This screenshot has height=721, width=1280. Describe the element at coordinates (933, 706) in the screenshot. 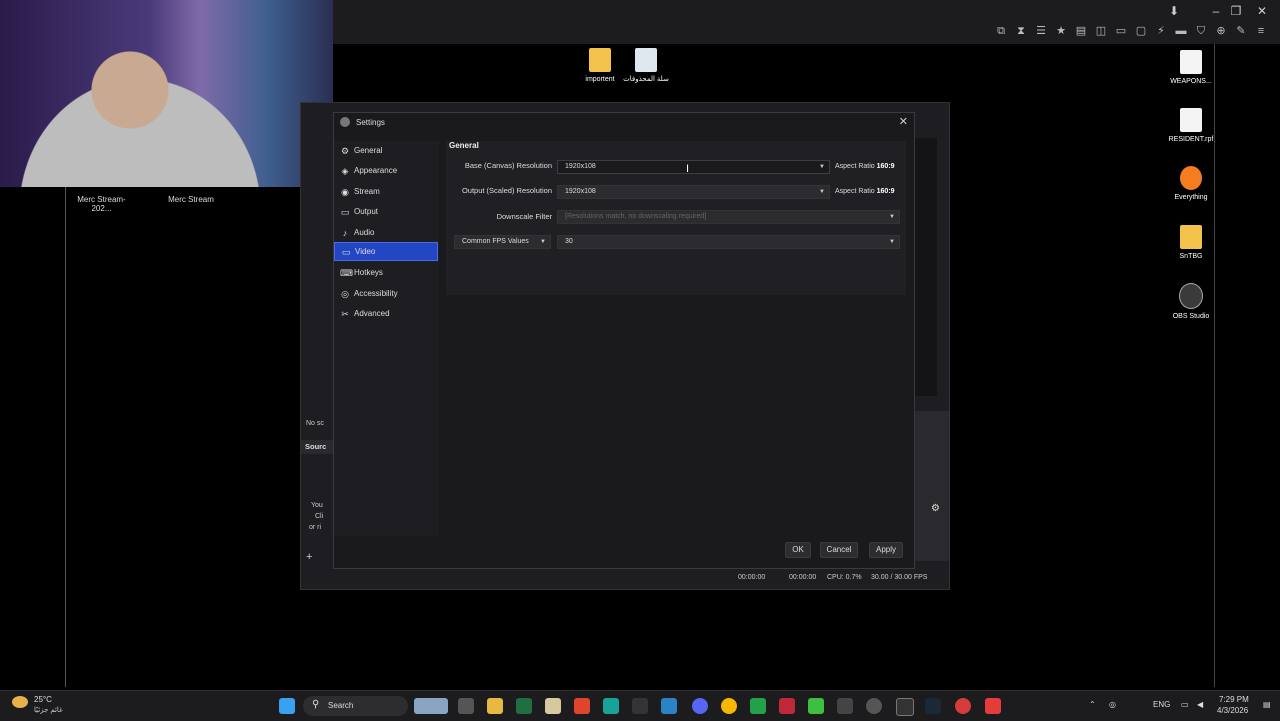

I see `steam-icon` at that location.